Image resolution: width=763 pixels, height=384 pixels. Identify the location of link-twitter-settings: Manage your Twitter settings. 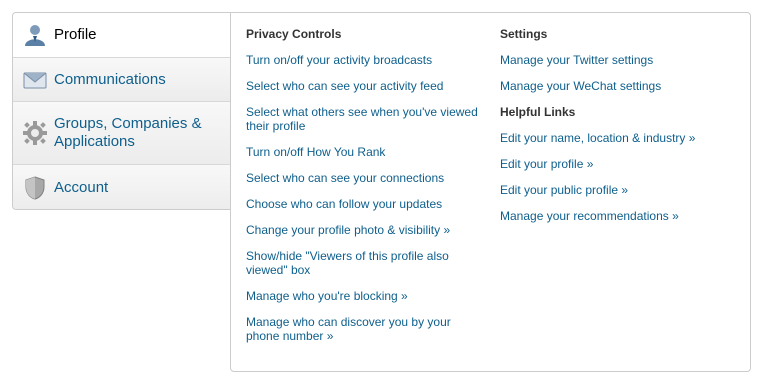
(620, 60).